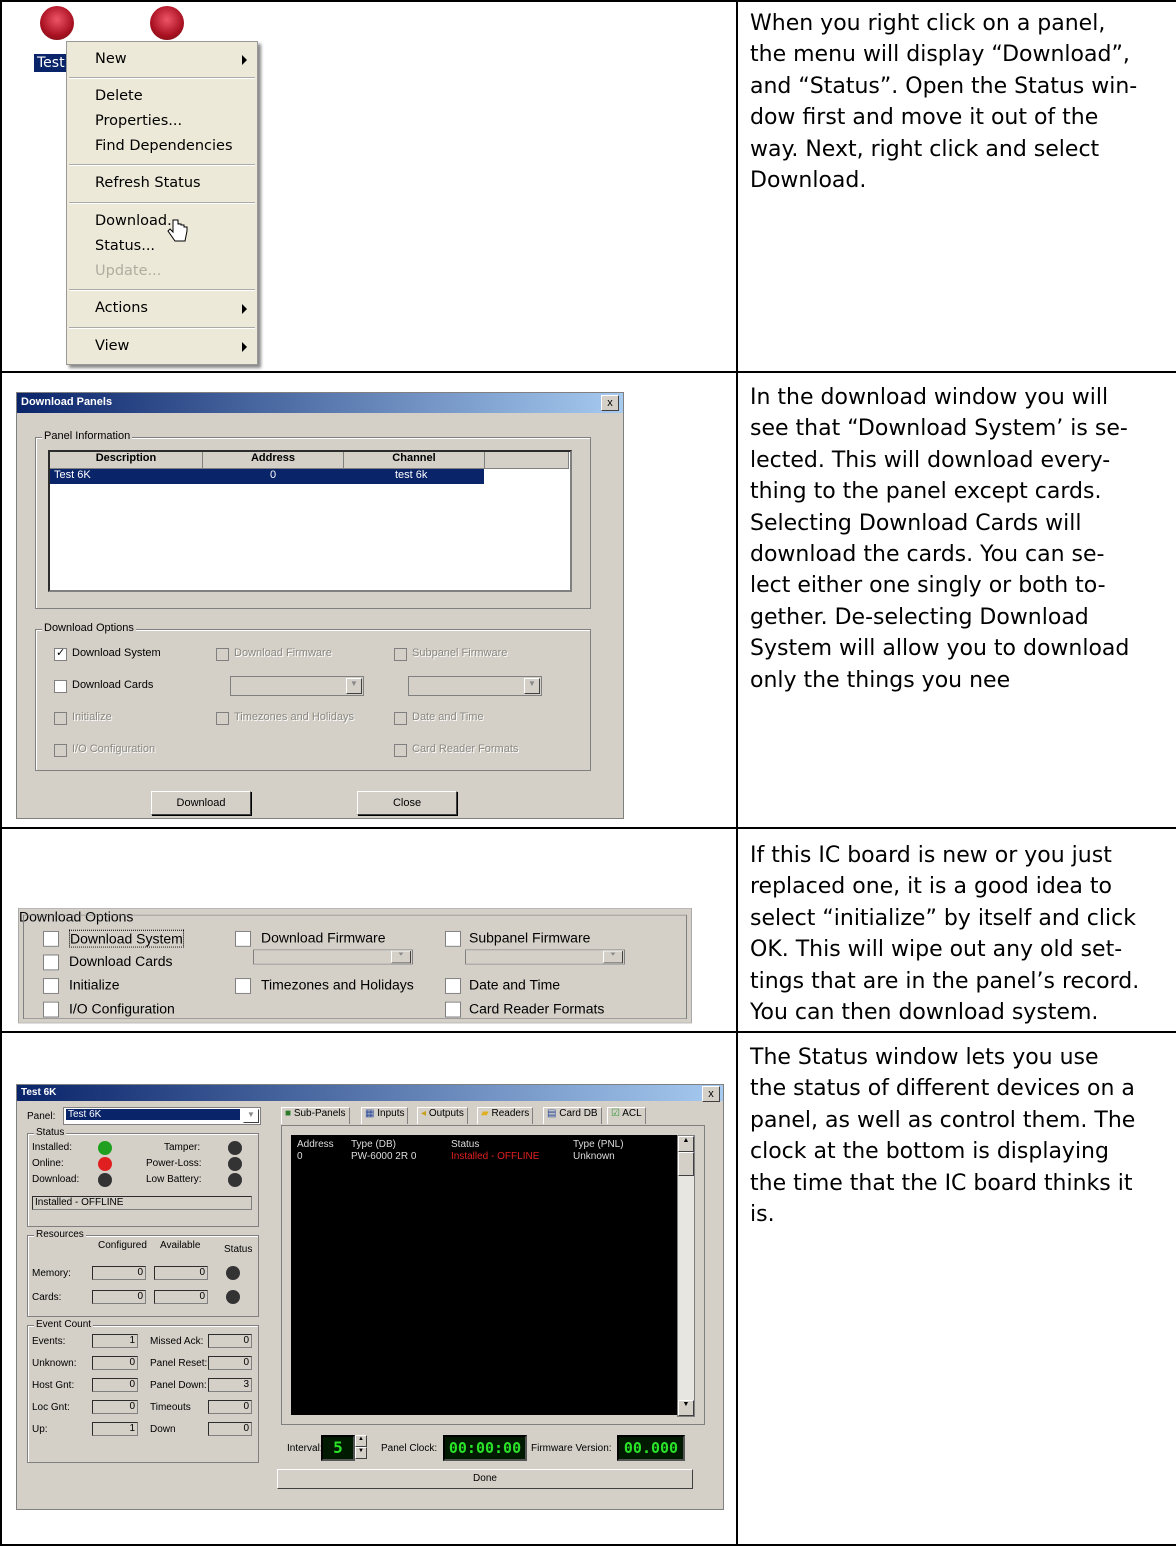 This screenshot has height=1546, width=1176. What do you see at coordinates (361, 1441) in the screenshot?
I see `spin-up-icon: ▲` at bounding box center [361, 1441].